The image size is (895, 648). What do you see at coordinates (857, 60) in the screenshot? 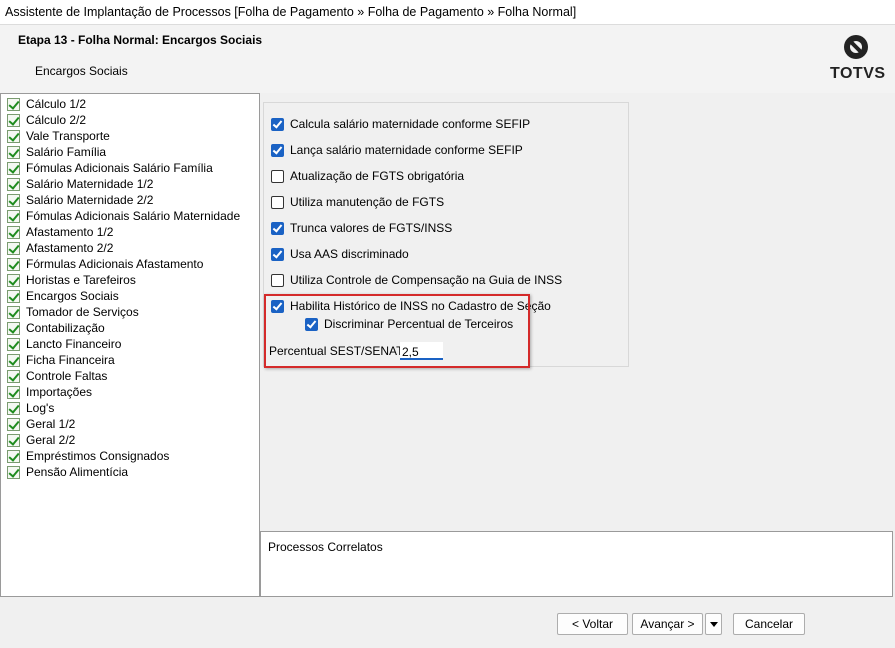
I see `totvs-logo: TOTVS` at bounding box center [857, 60].